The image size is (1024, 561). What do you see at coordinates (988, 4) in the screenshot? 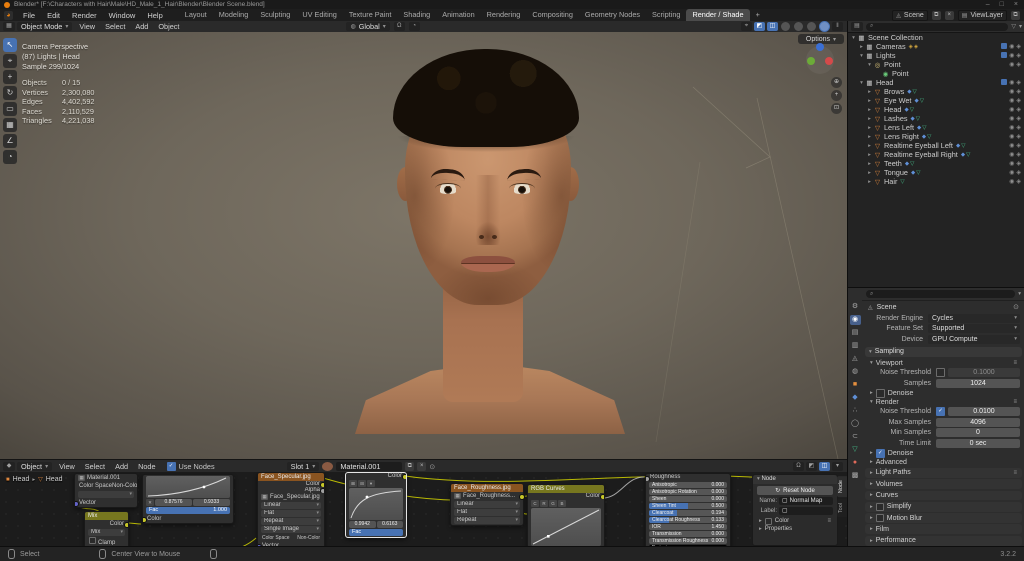
I see `minimize-button: –` at bounding box center [988, 4].